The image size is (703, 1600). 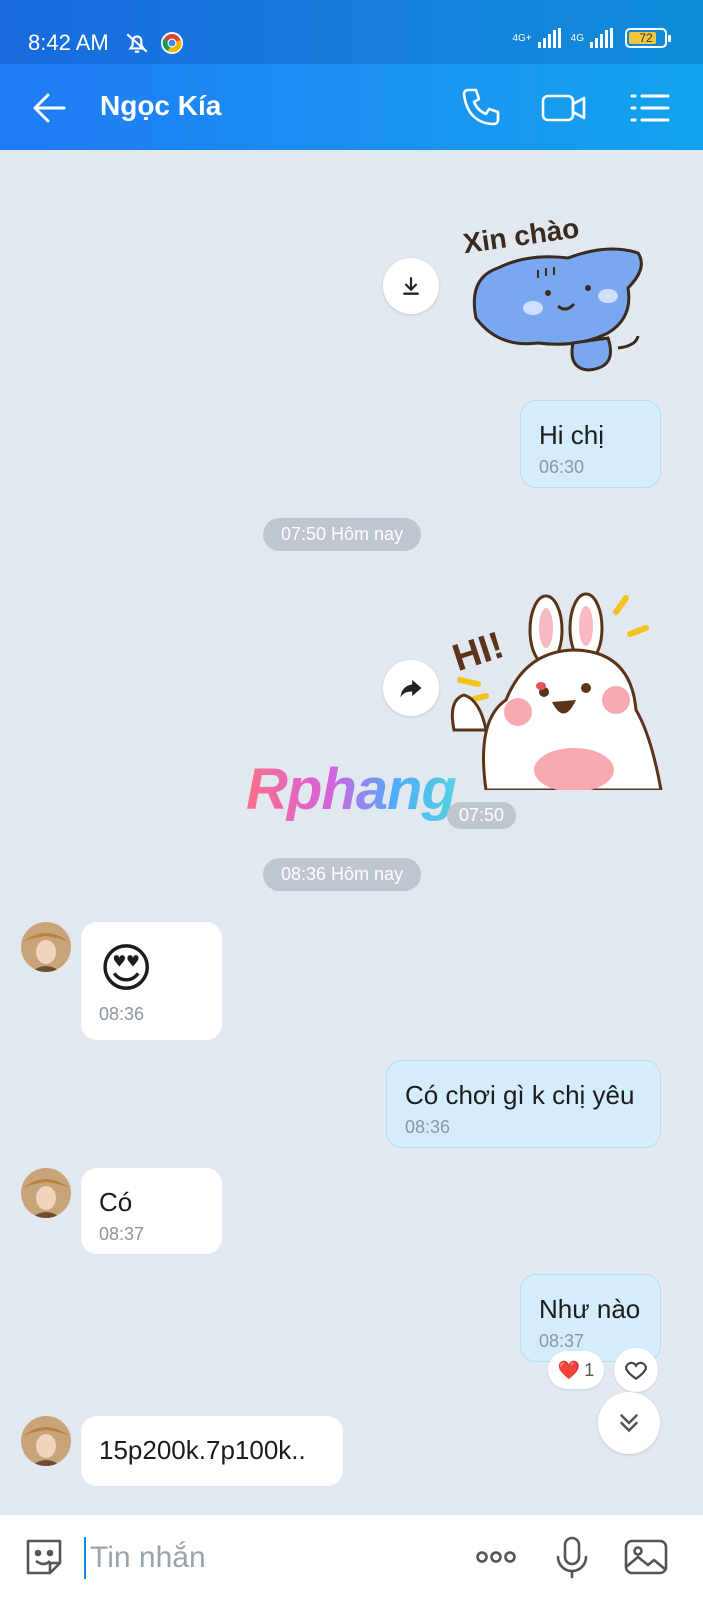 What do you see at coordinates (577, 38) in the screenshot?
I see `network-type-2: 4G` at bounding box center [577, 38].